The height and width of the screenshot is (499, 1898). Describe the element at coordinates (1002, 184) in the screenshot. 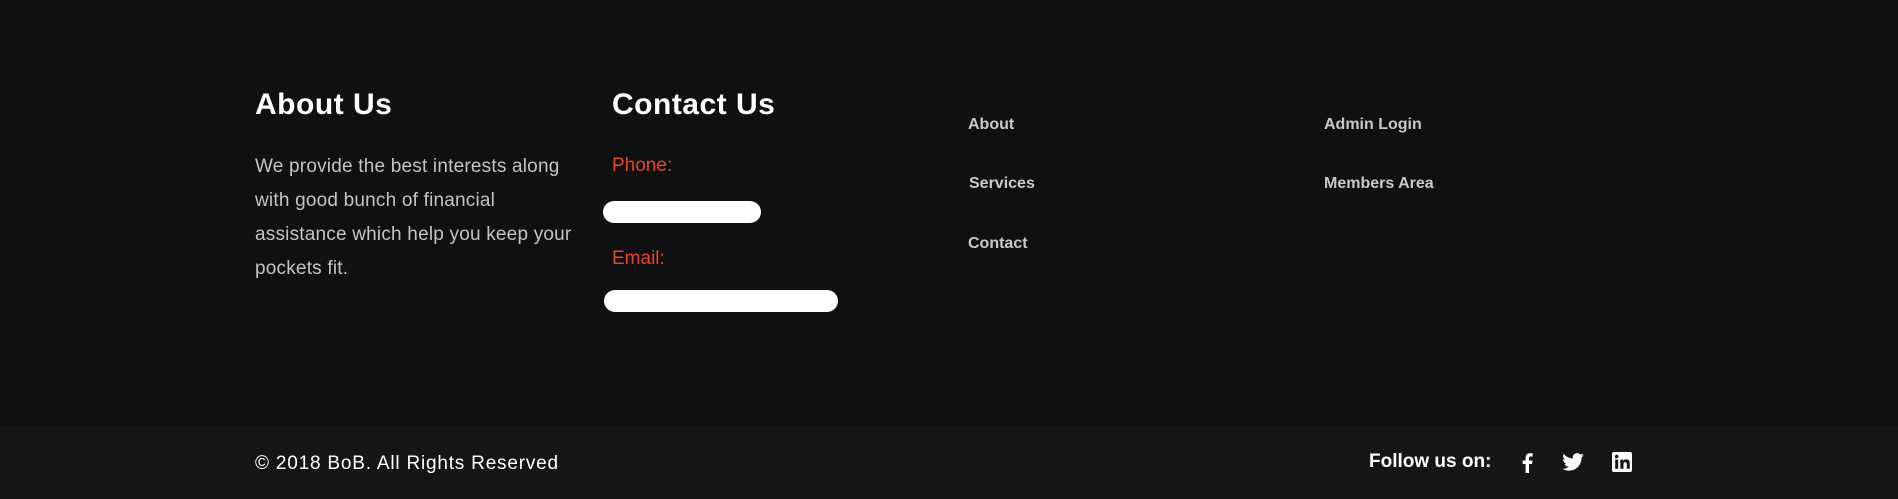

I see `link-services: Services` at that location.